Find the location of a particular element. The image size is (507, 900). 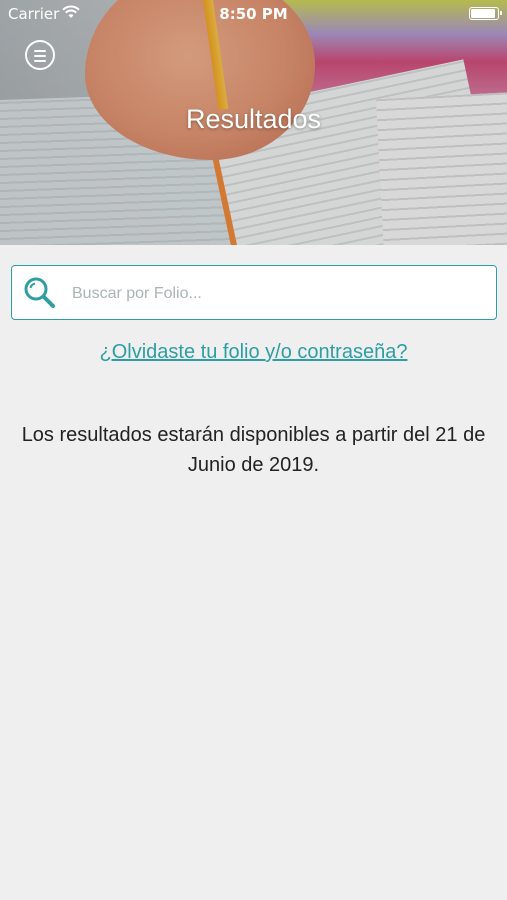

menu-button is located at coordinates (40, 55).